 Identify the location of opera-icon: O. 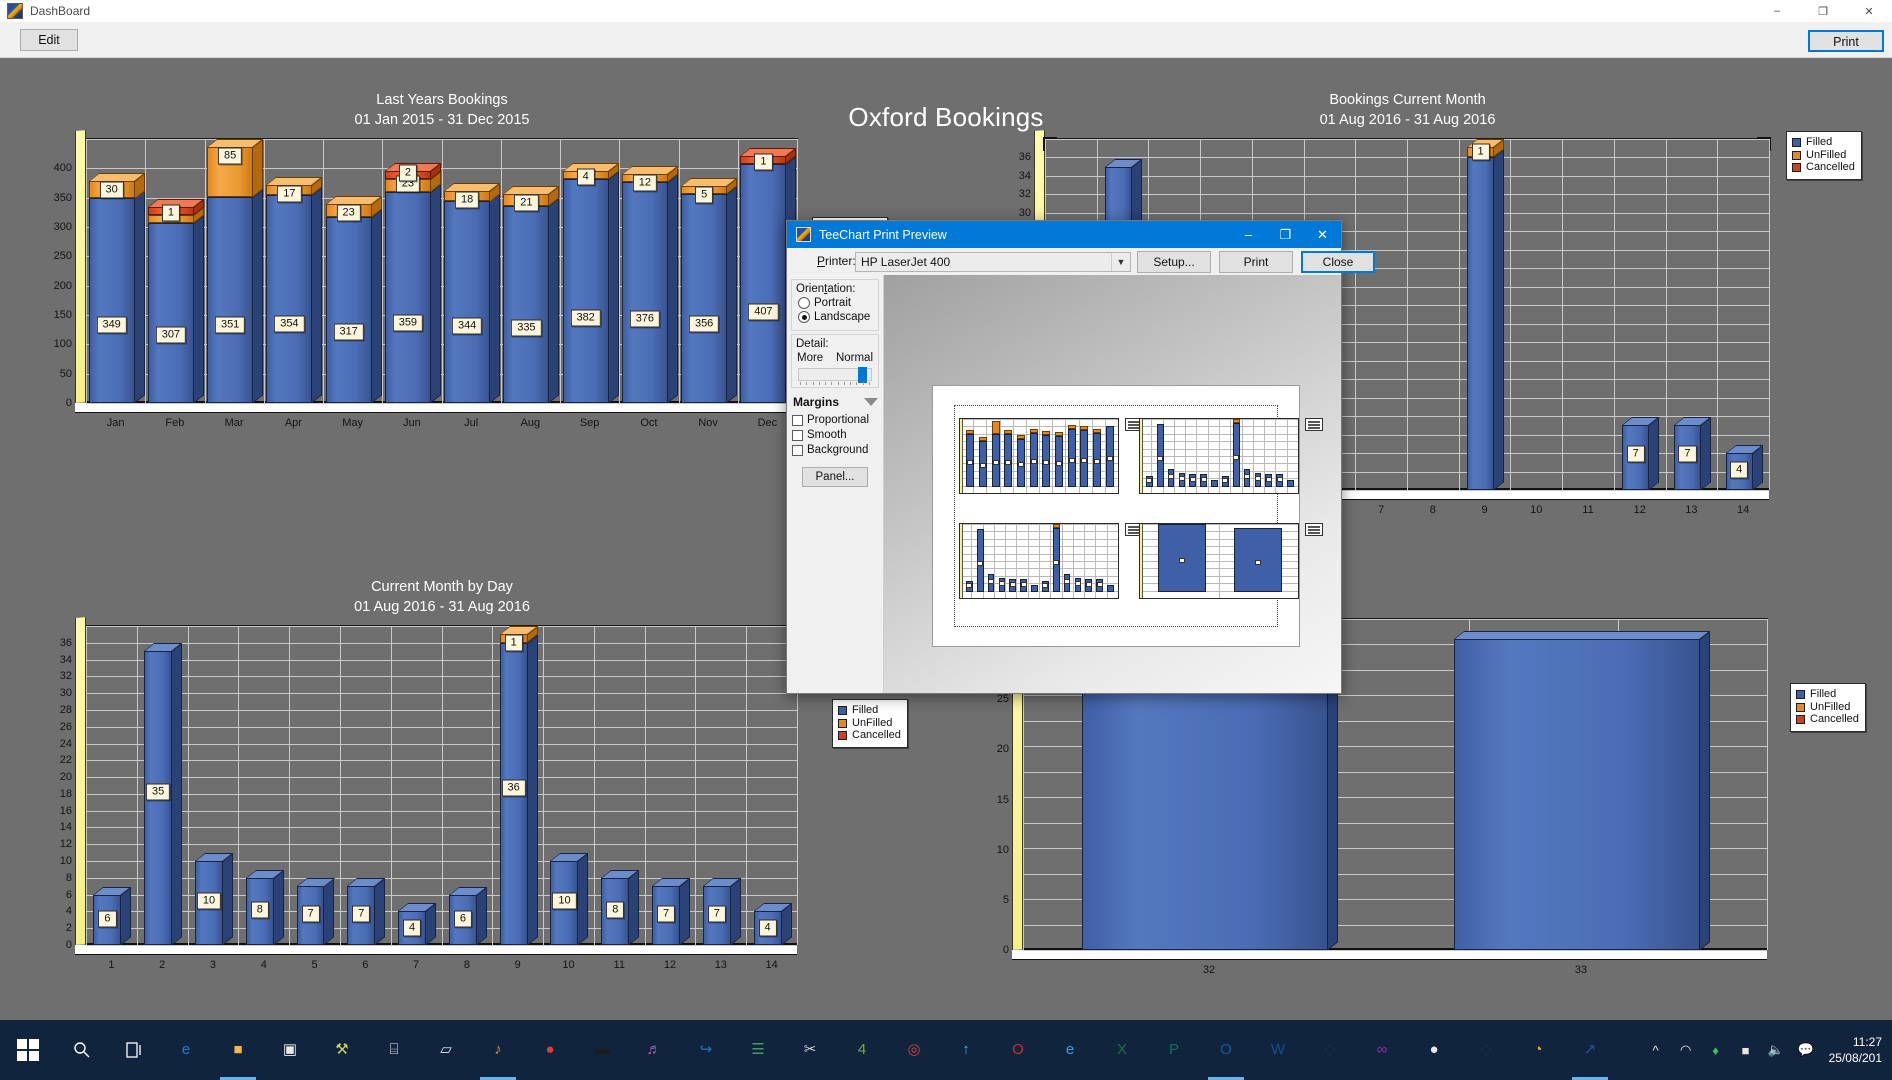
(1018, 1050).